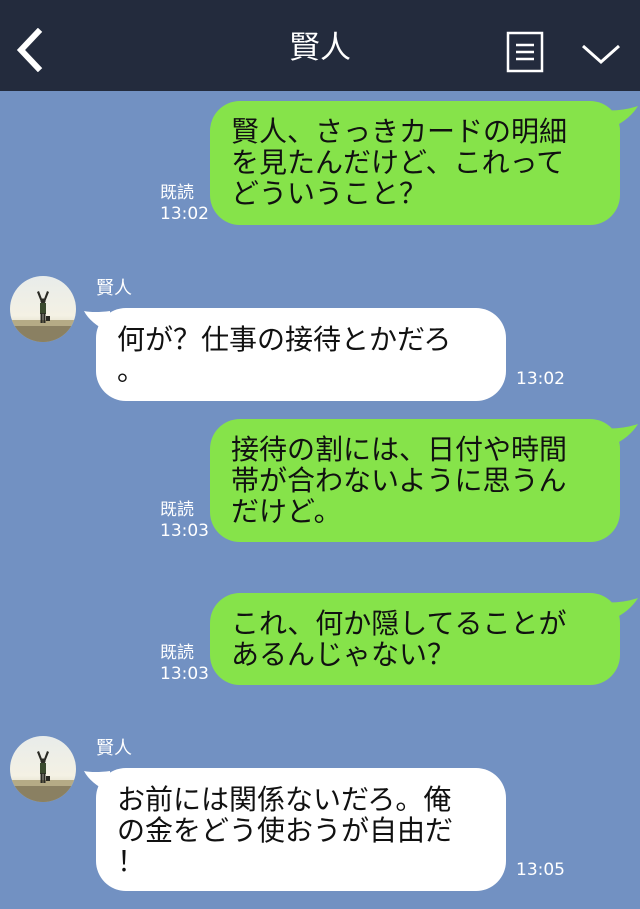  I want to click on message-line: お前には関係ないだろ。俺, so click(284, 799).